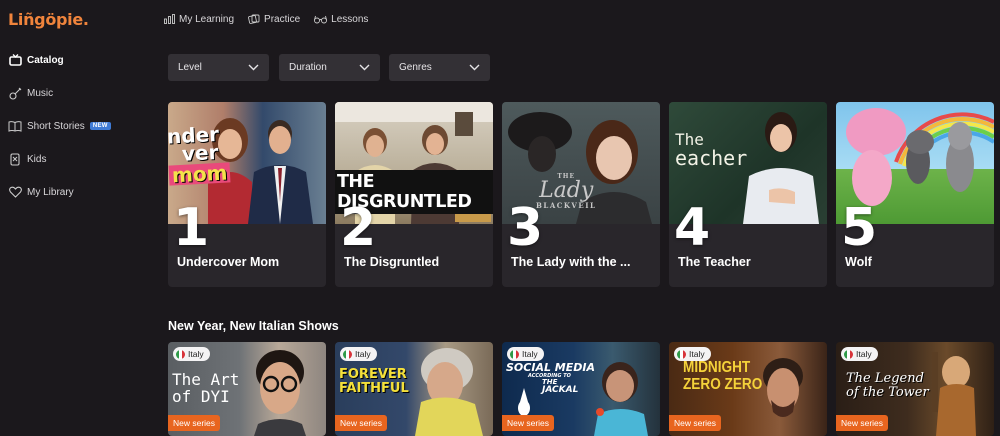 The width and height of the screenshot is (1000, 436). I want to click on sidebar-item-kids: Kids, so click(27, 159).